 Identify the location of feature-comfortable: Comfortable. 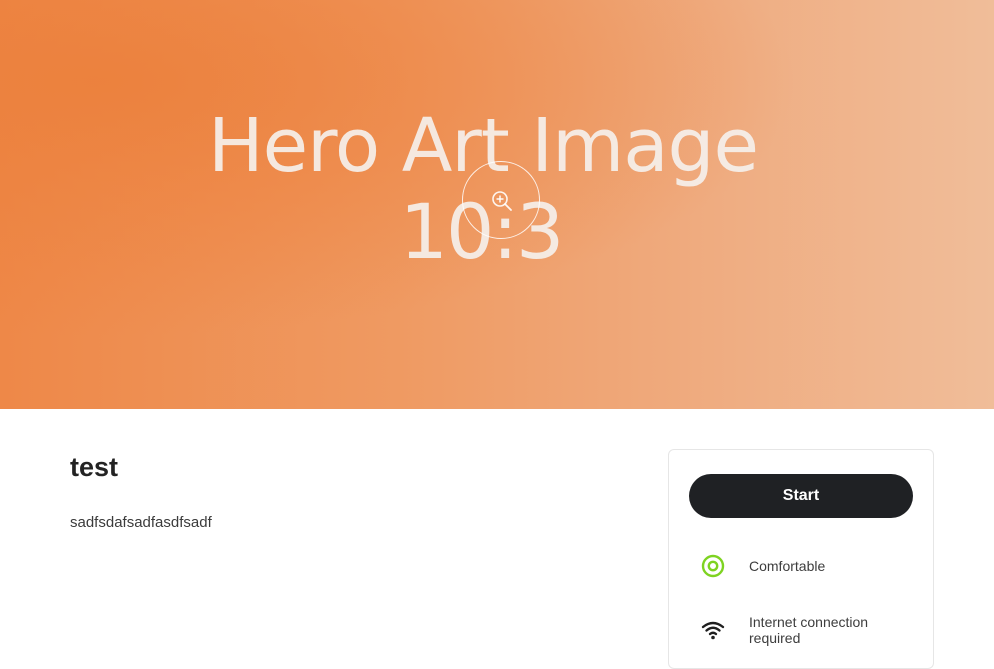
(799, 566).